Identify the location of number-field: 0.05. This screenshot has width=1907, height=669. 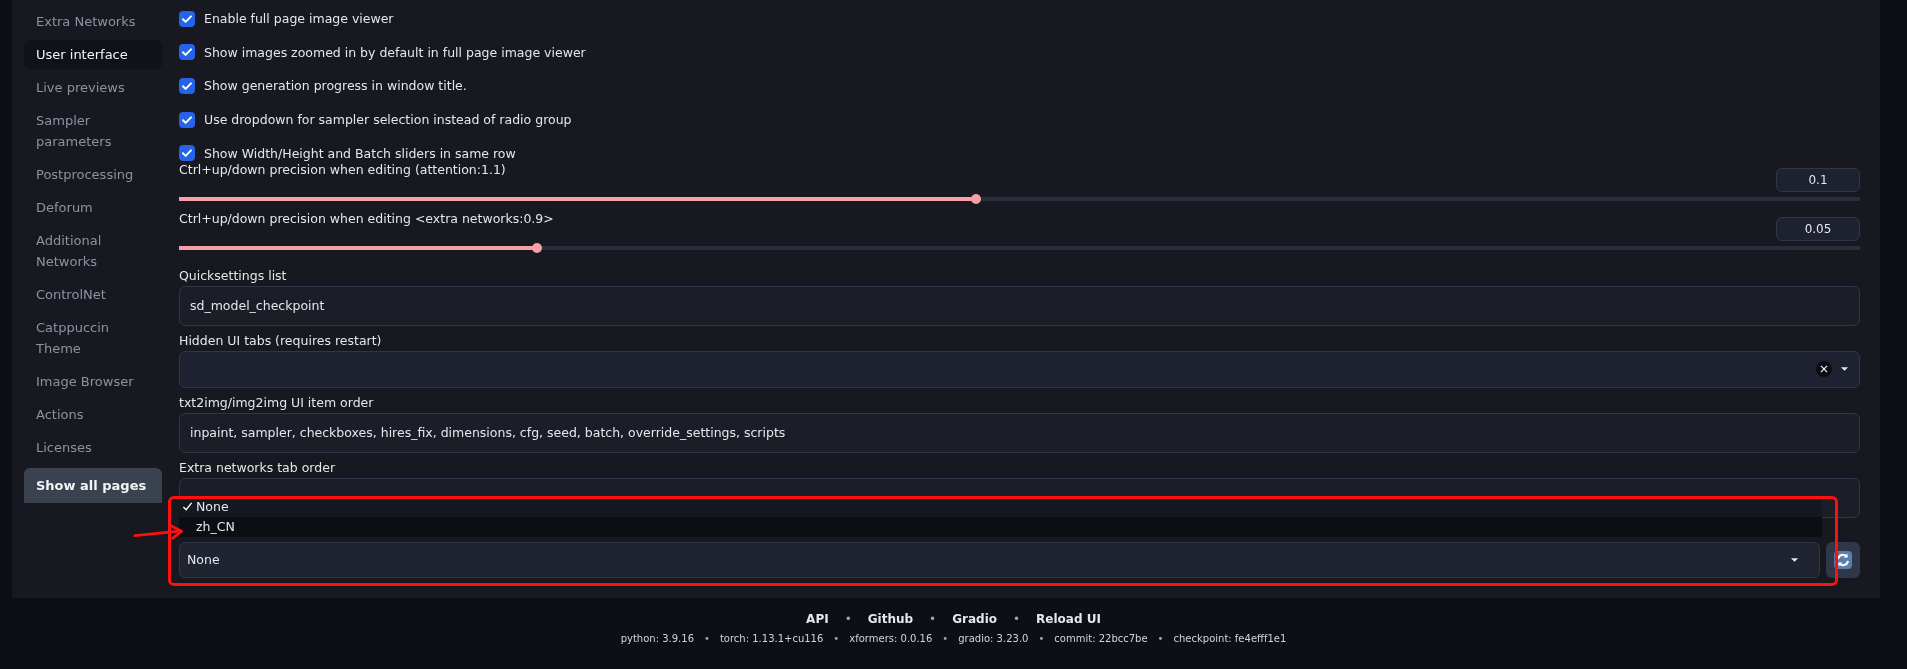
(1818, 228).